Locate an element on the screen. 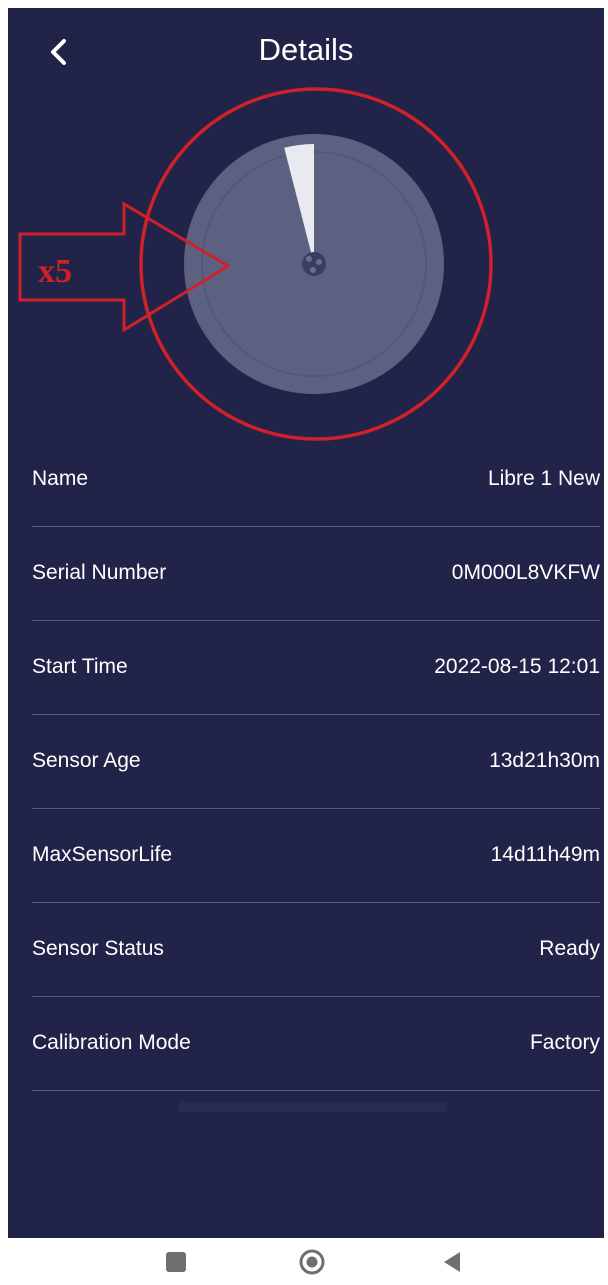  detail-row-max-sensor-life: MaxSensorLife 14d11h49m is located at coordinates (316, 856).